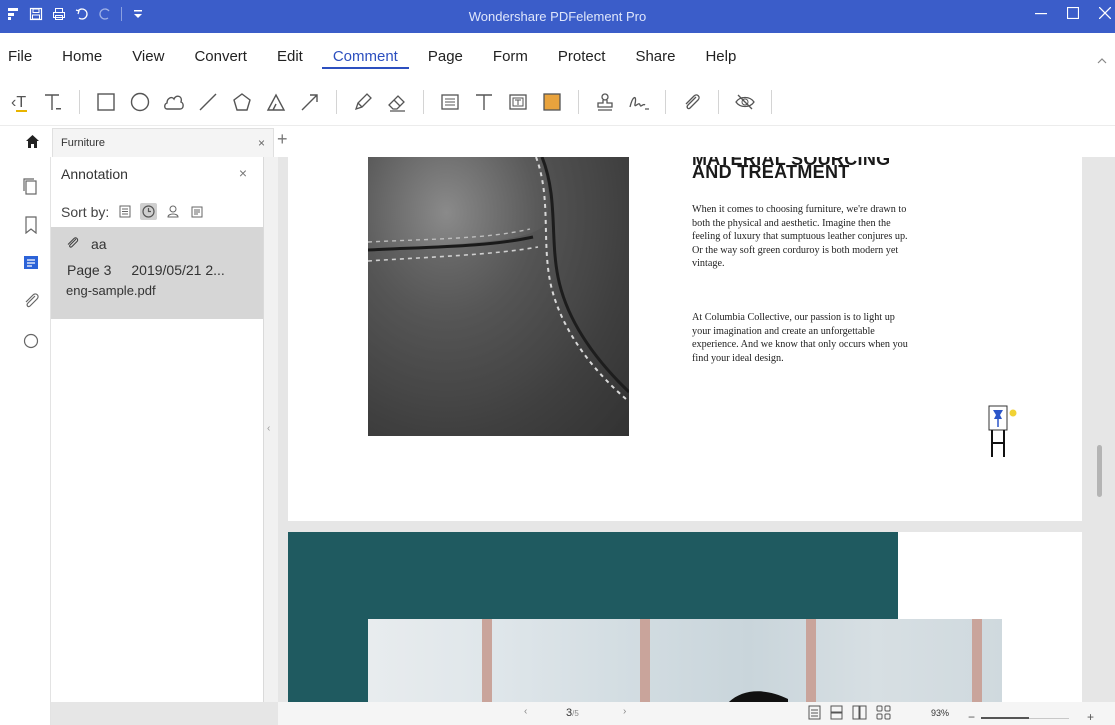 This screenshot has height=725, width=1115. I want to click on collapse-arrow-icon: ‹, so click(268, 428).